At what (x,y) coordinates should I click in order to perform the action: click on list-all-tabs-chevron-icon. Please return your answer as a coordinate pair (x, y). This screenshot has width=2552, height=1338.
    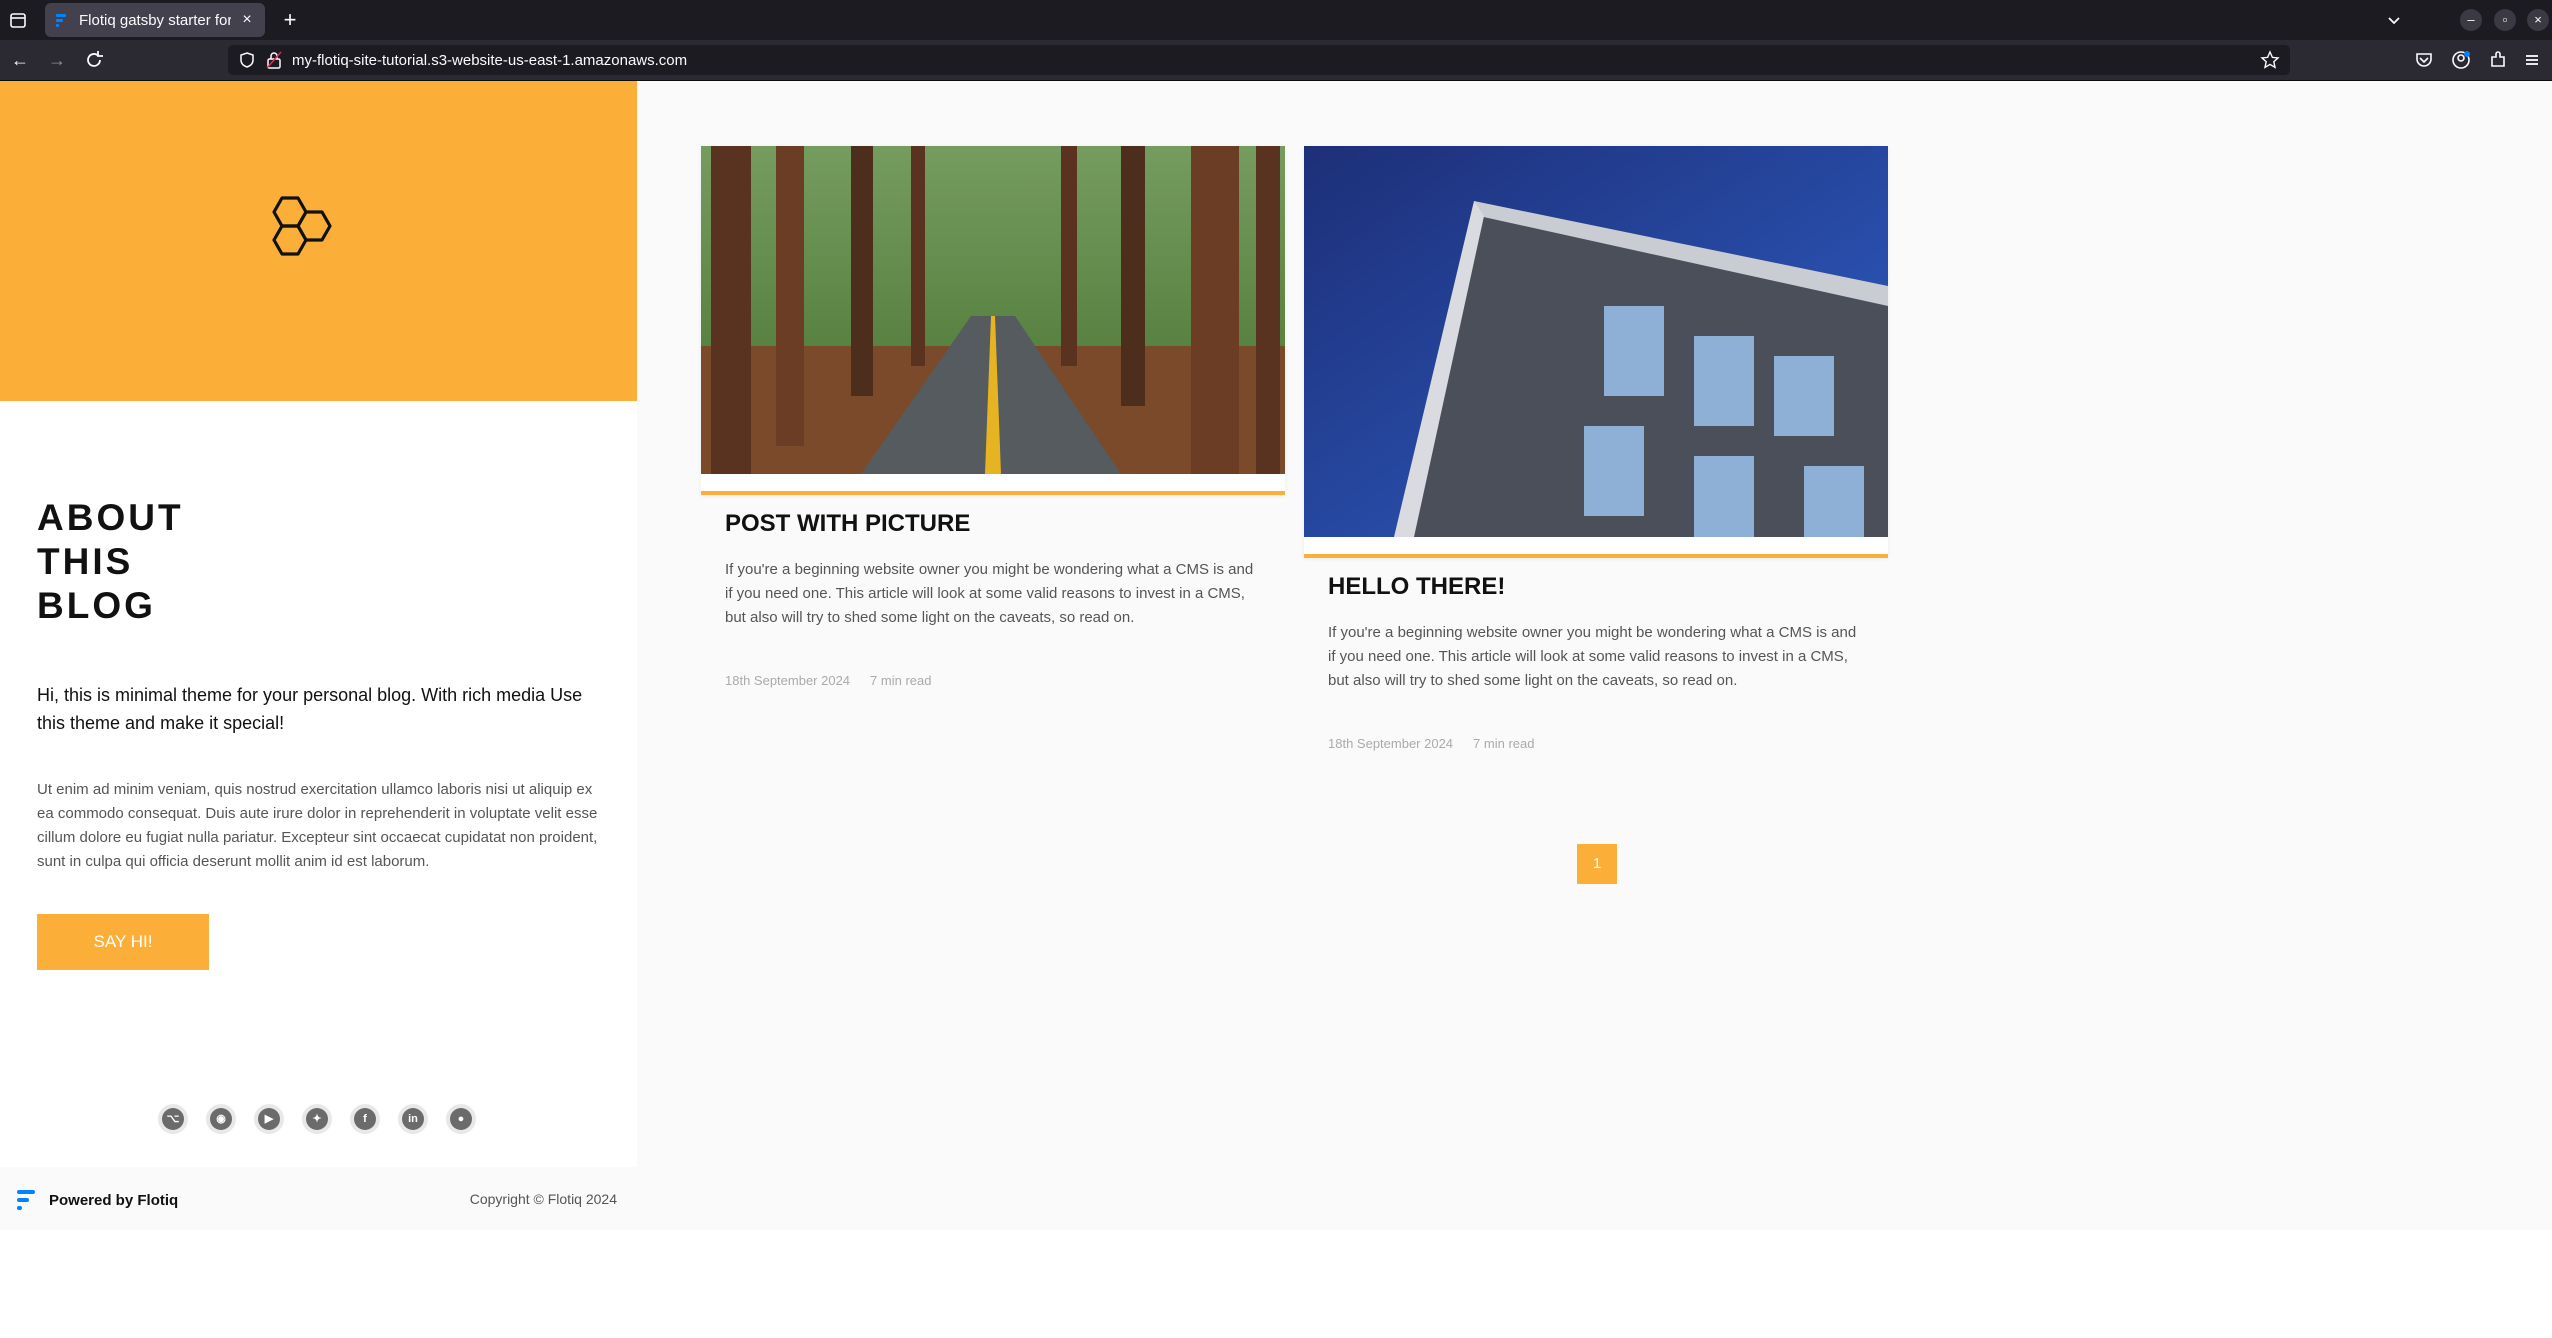
    Looking at the image, I should click on (2394, 20).